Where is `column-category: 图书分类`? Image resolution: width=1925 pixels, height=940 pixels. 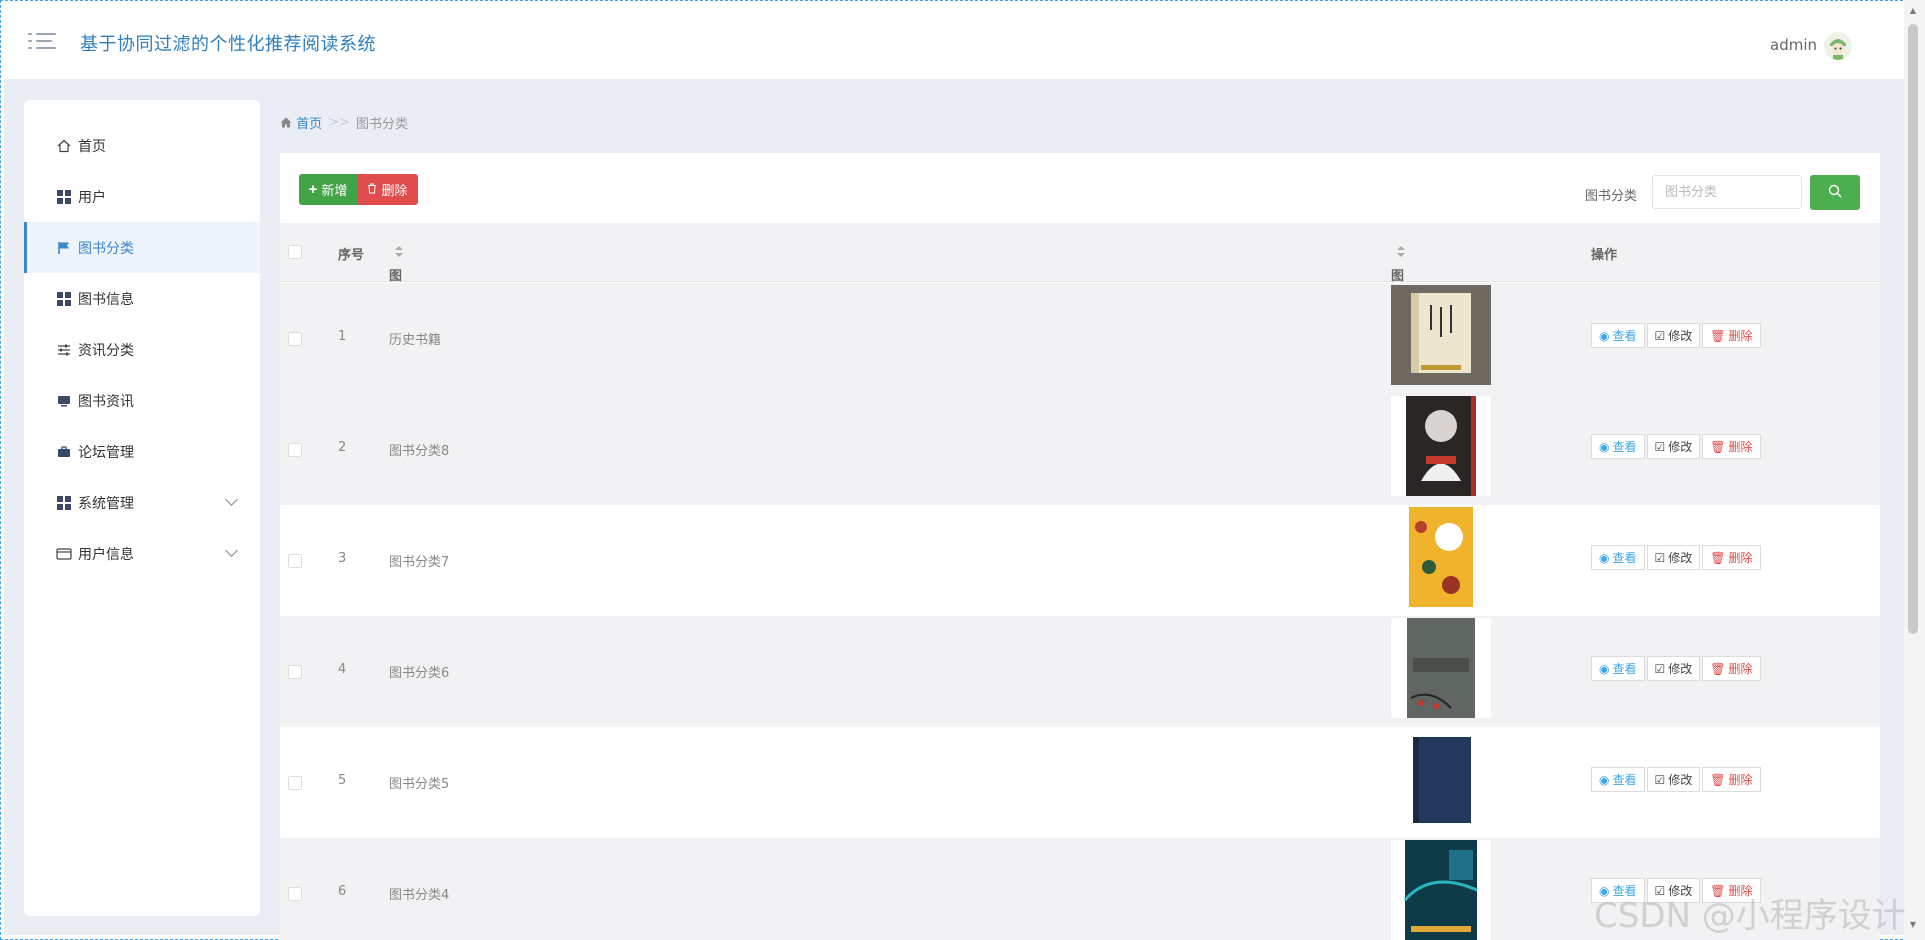 column-category: 图书分类 is located at coordinates (396, 292).